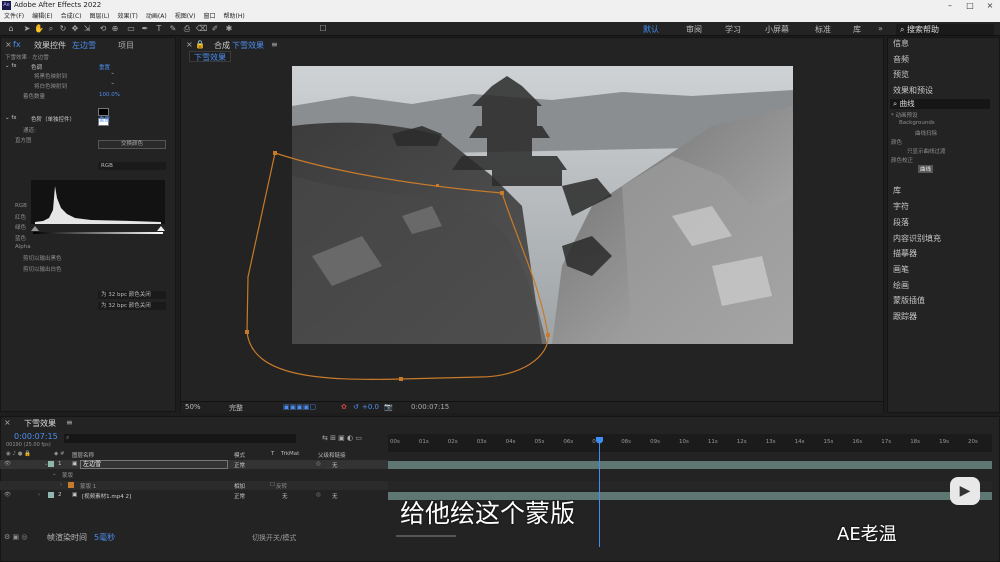 The width and height of the screenshot is (1000, 562). I want to click on workspace-standard: 标准, so click(823, 29).